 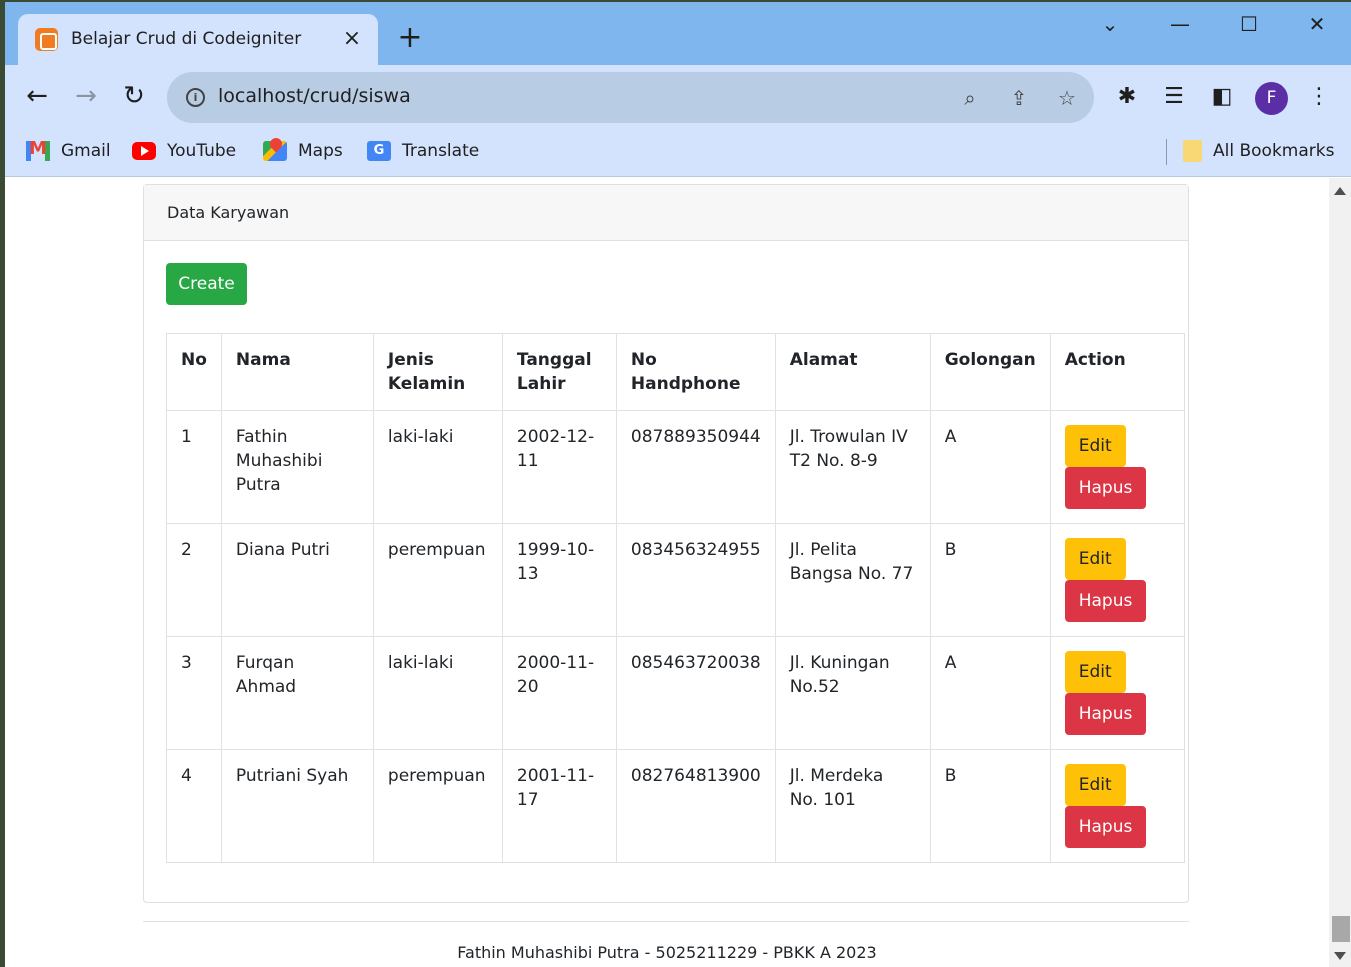 I want to click on cell-no: 4, so click(x=194, y=806).